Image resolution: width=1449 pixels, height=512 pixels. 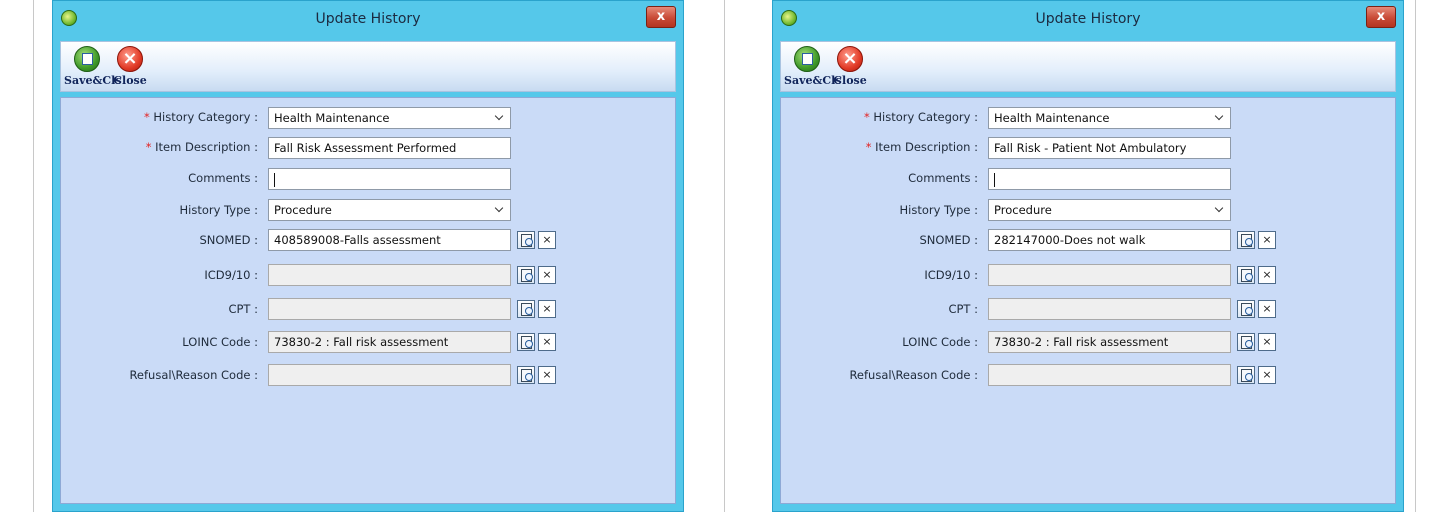 What do you see at coordinates (1415, 256) in the screenshot?
I see `table-border-right` at bounding box center [1415, 256].